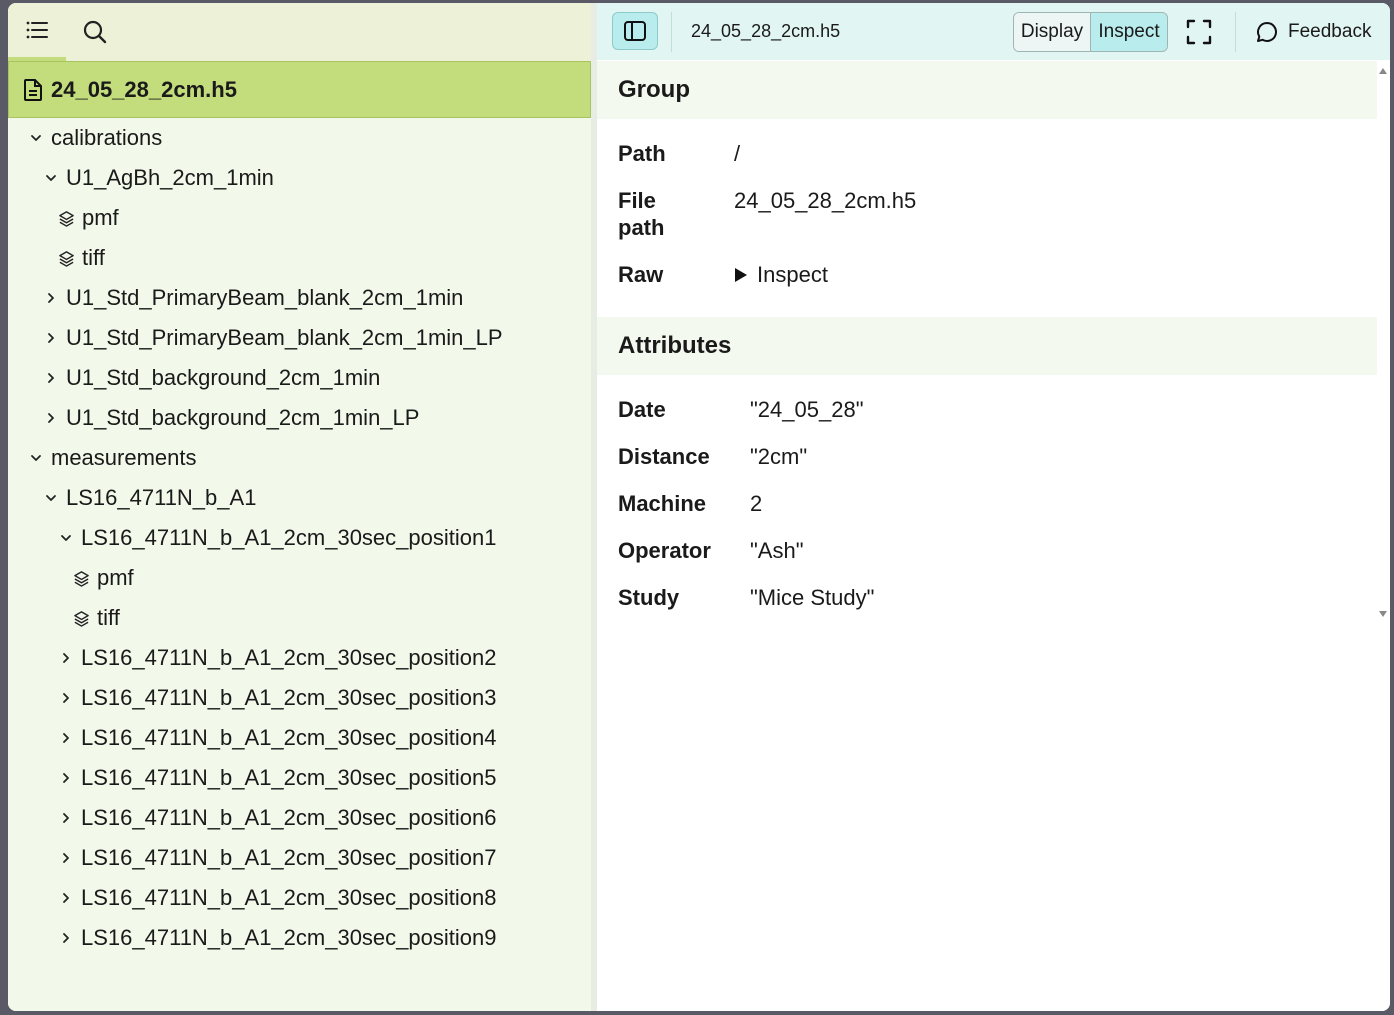  What do you see at coordinates (642, 153) in the screenshot?
I see `path-key: Path` at bounding box center [642, 153].